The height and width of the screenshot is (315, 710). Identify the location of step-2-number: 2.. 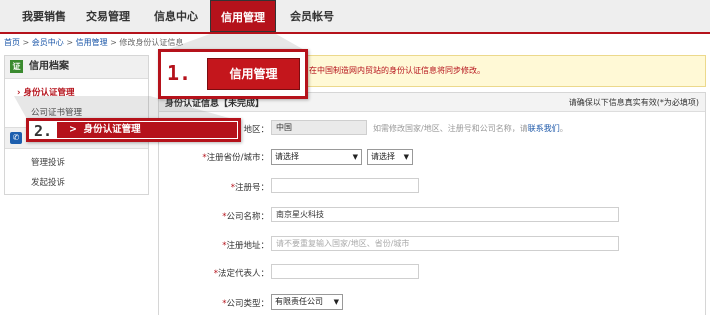
(43, 131).